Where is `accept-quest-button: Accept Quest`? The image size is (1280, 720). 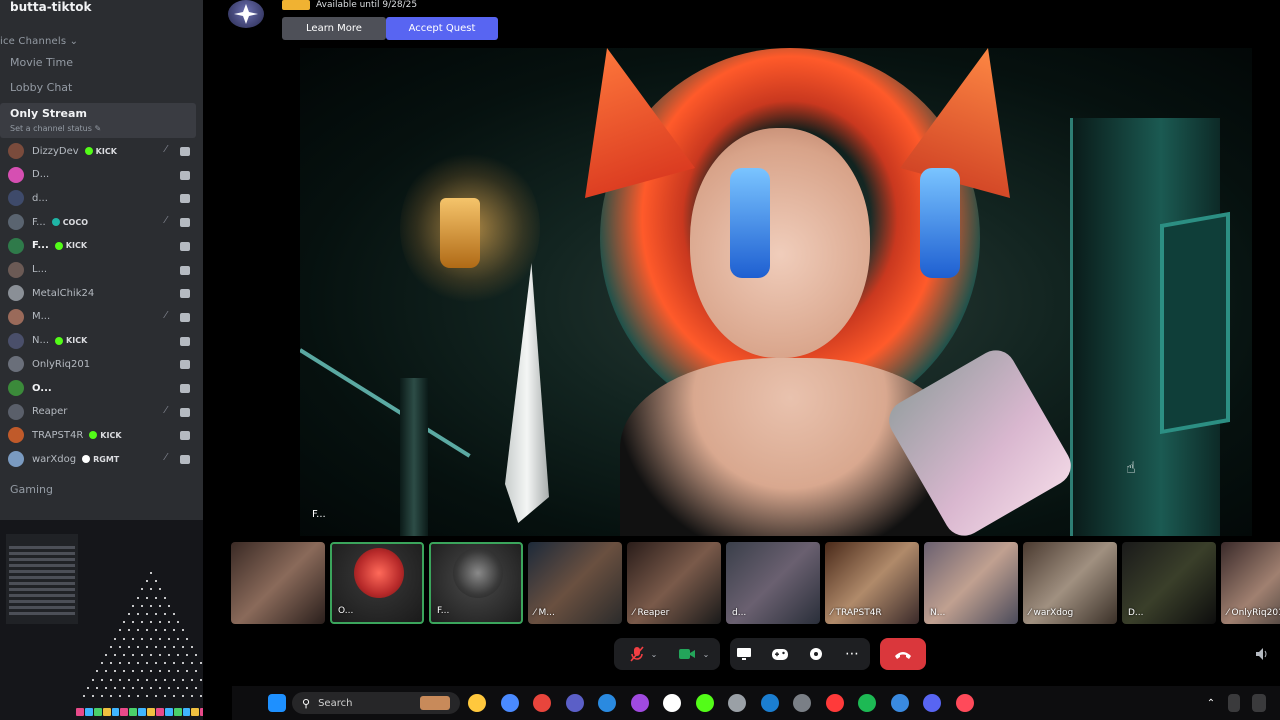
accept-quest-button: Accept Quest is located at coordinates (442, 28).